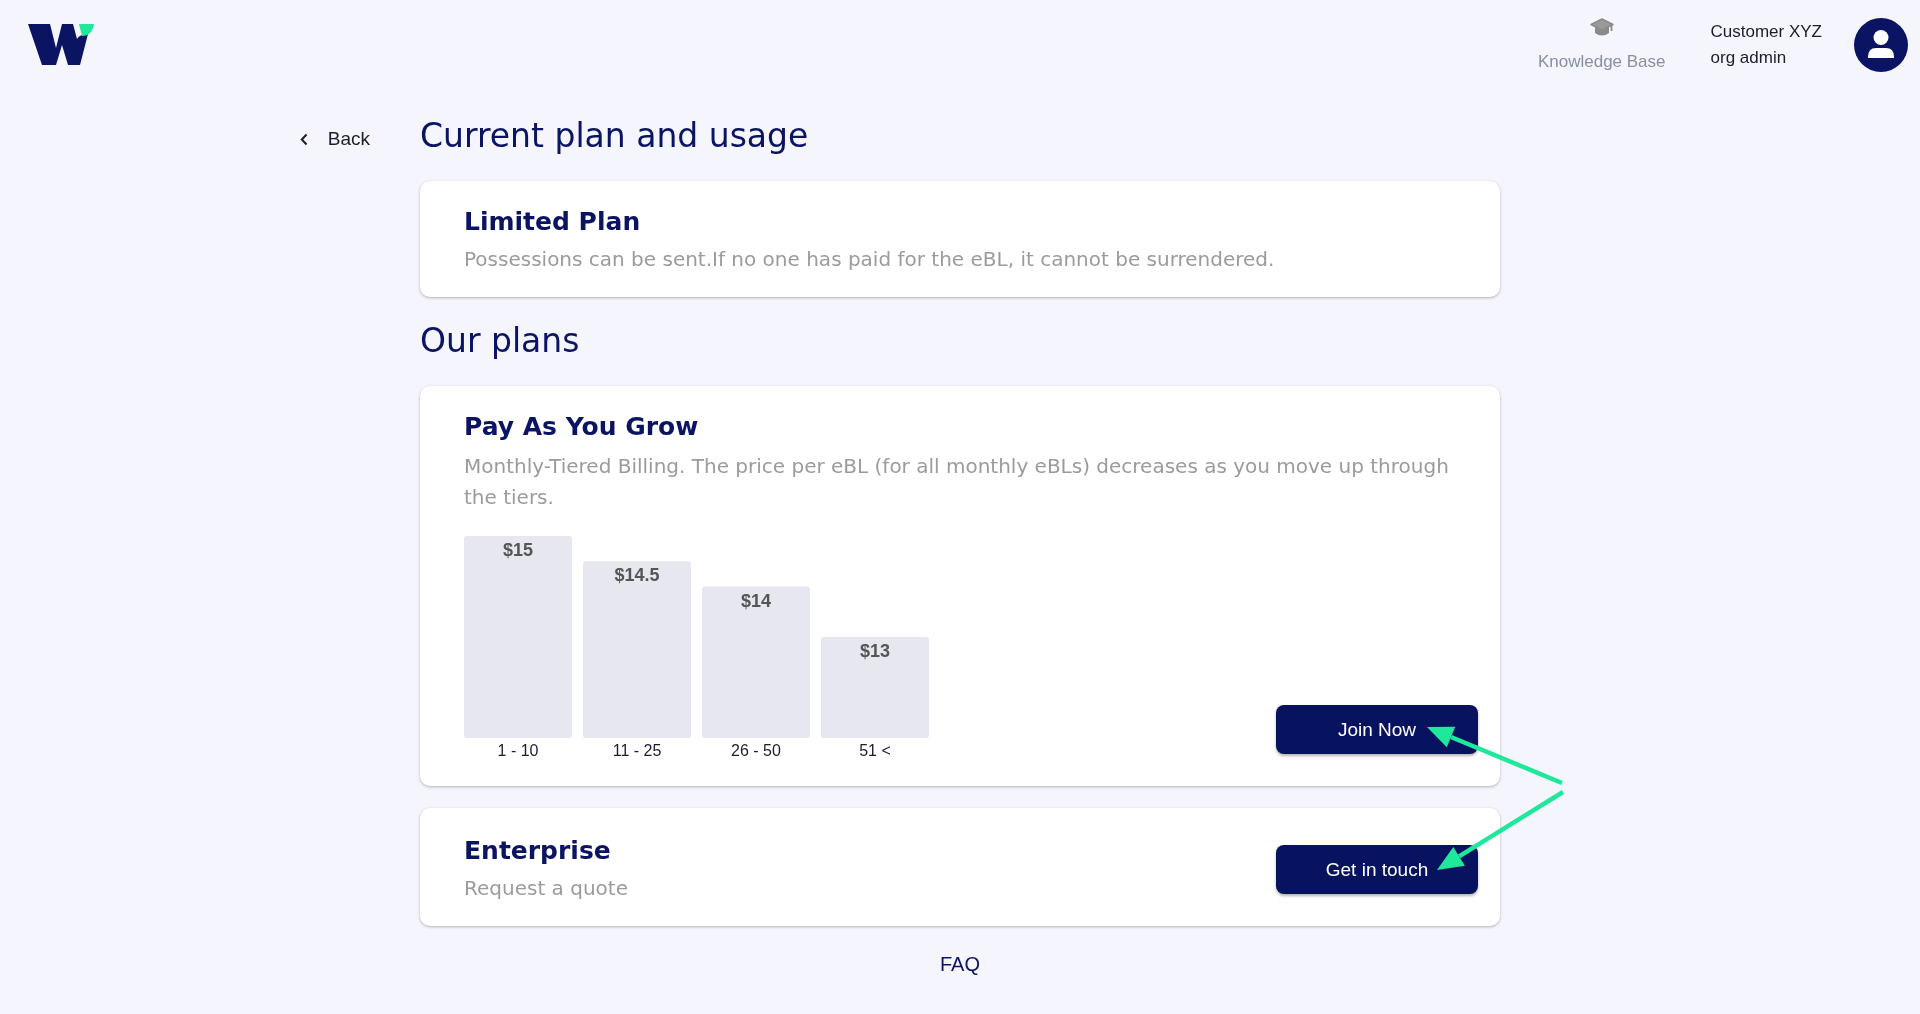 The height and width of the screenshot is (1014, 1920). What do you see at coordinates (332, 139) in the screenshot?
I see `back-button: Back` at bounding box center [332, 139].